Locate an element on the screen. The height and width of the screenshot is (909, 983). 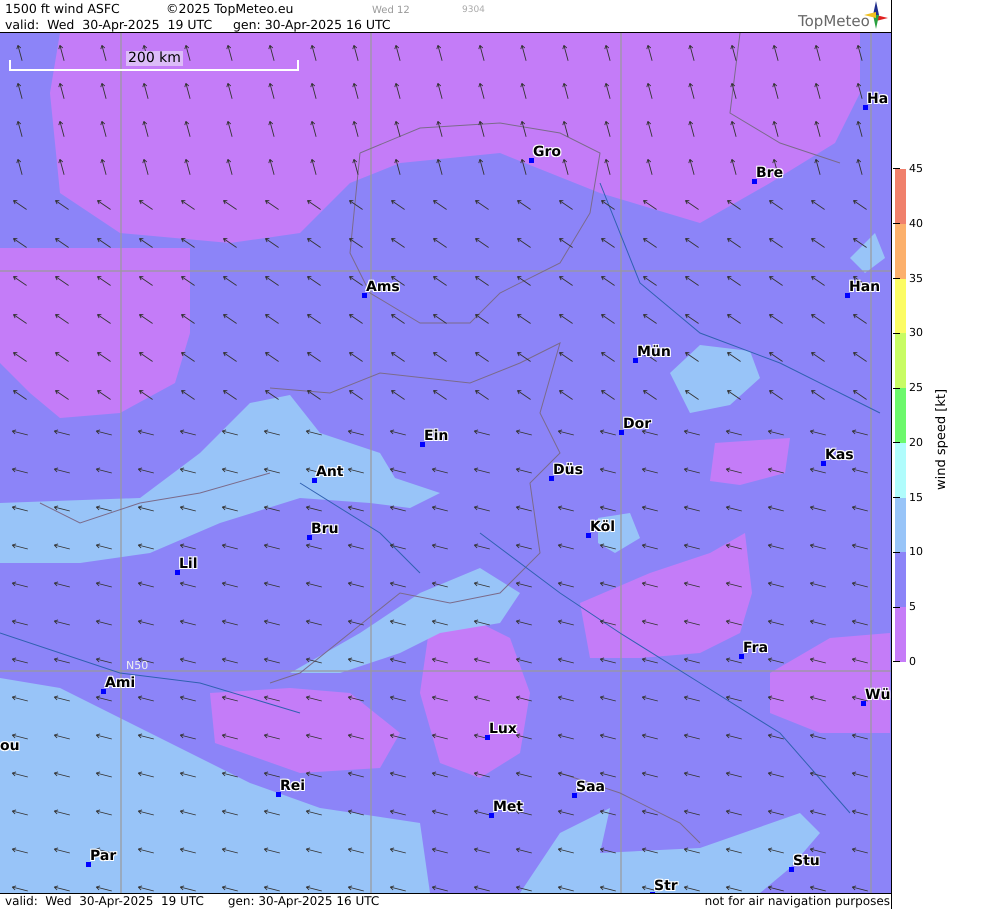
scale-label: 200 km is located at coordinates (154, 58).